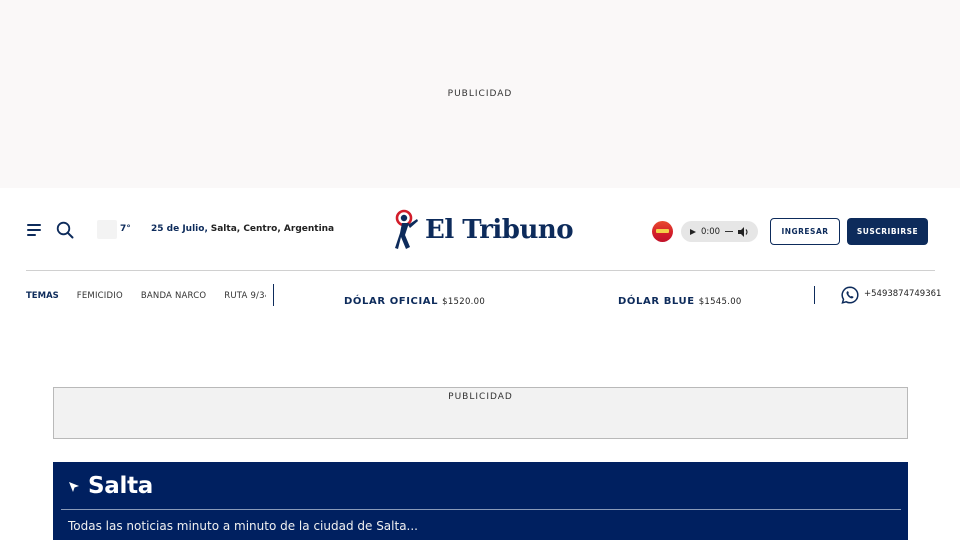  What do you see at coordinates (662, 231) in the screenshot?
I see `radio-station-badge` at bounding box center [662, 231].